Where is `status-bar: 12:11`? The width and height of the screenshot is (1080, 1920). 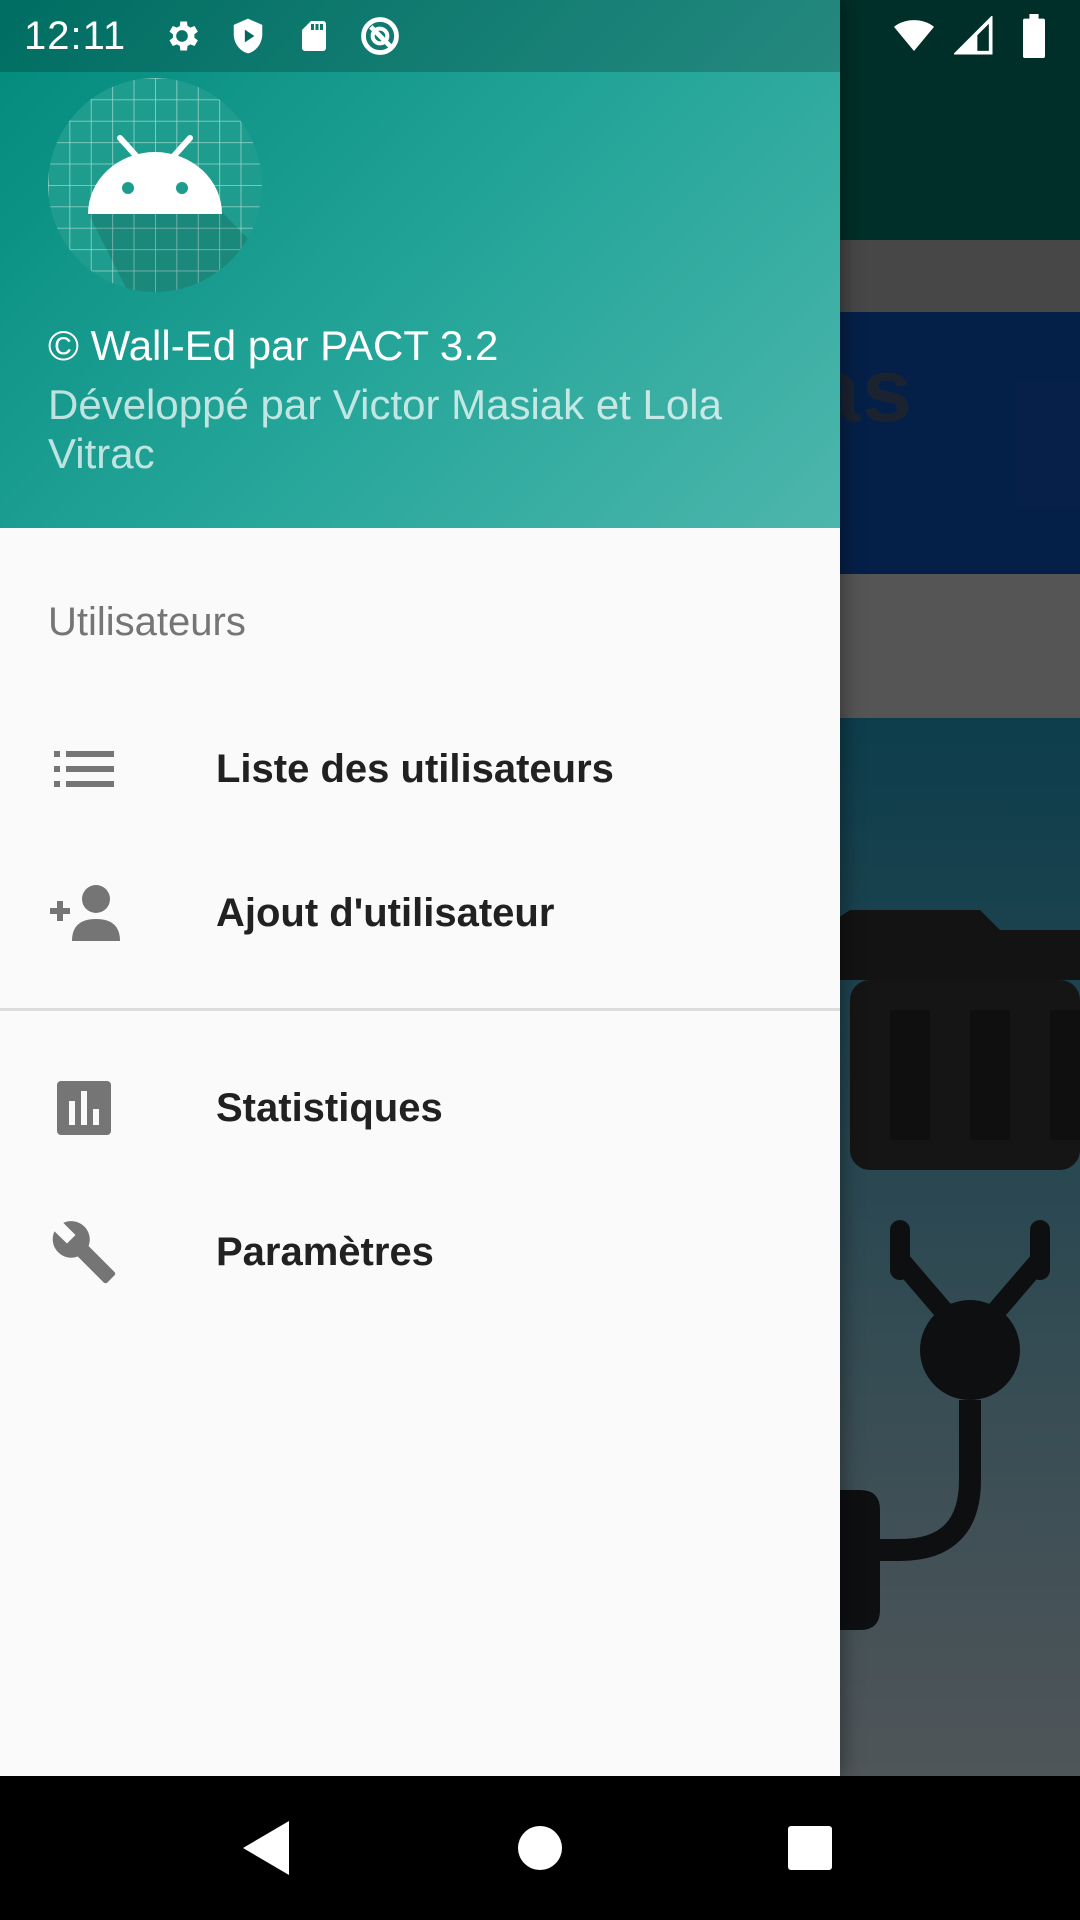
status-bar: 12:11 is located at coordinates (540, 36).